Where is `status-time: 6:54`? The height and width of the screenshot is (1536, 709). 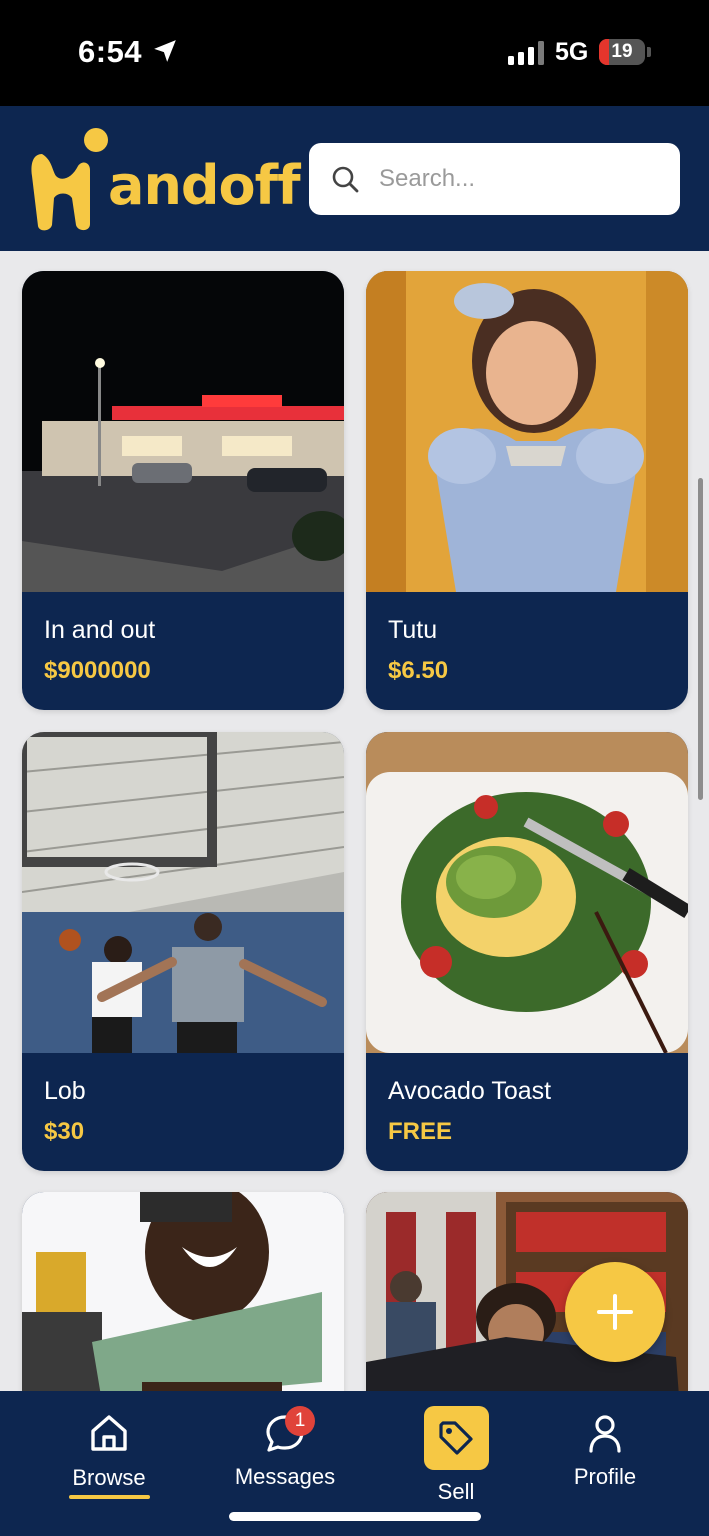
status-time: 6:54 is located at coordinates (110, 51).